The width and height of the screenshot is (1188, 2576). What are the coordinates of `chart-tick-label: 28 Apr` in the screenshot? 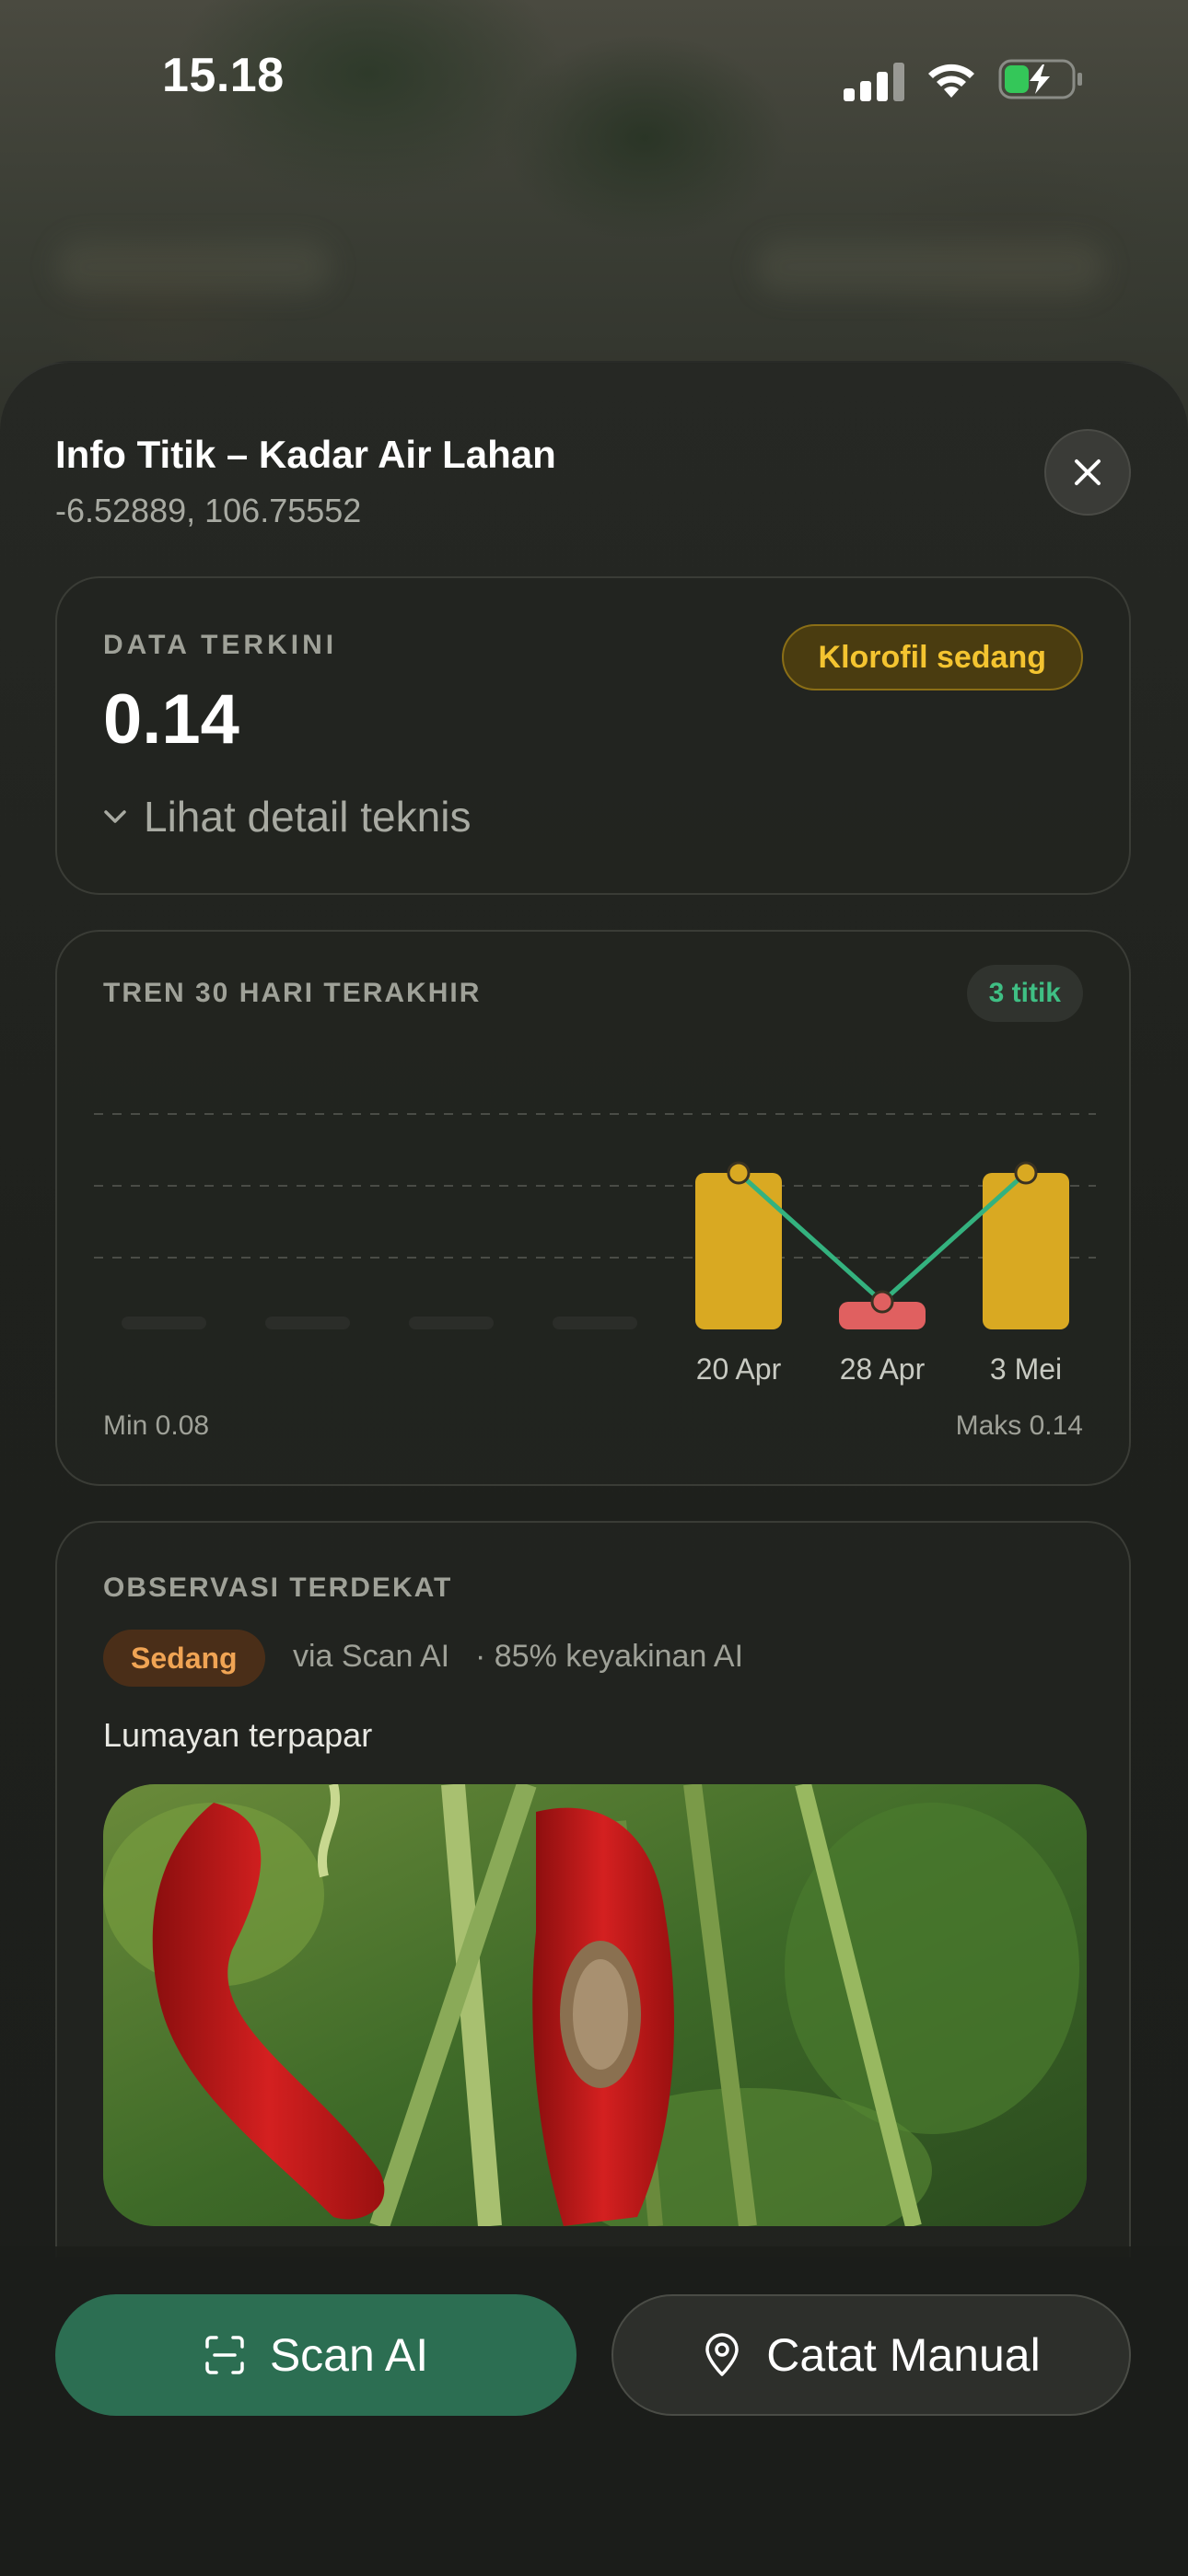 It's located at (883, 1369).